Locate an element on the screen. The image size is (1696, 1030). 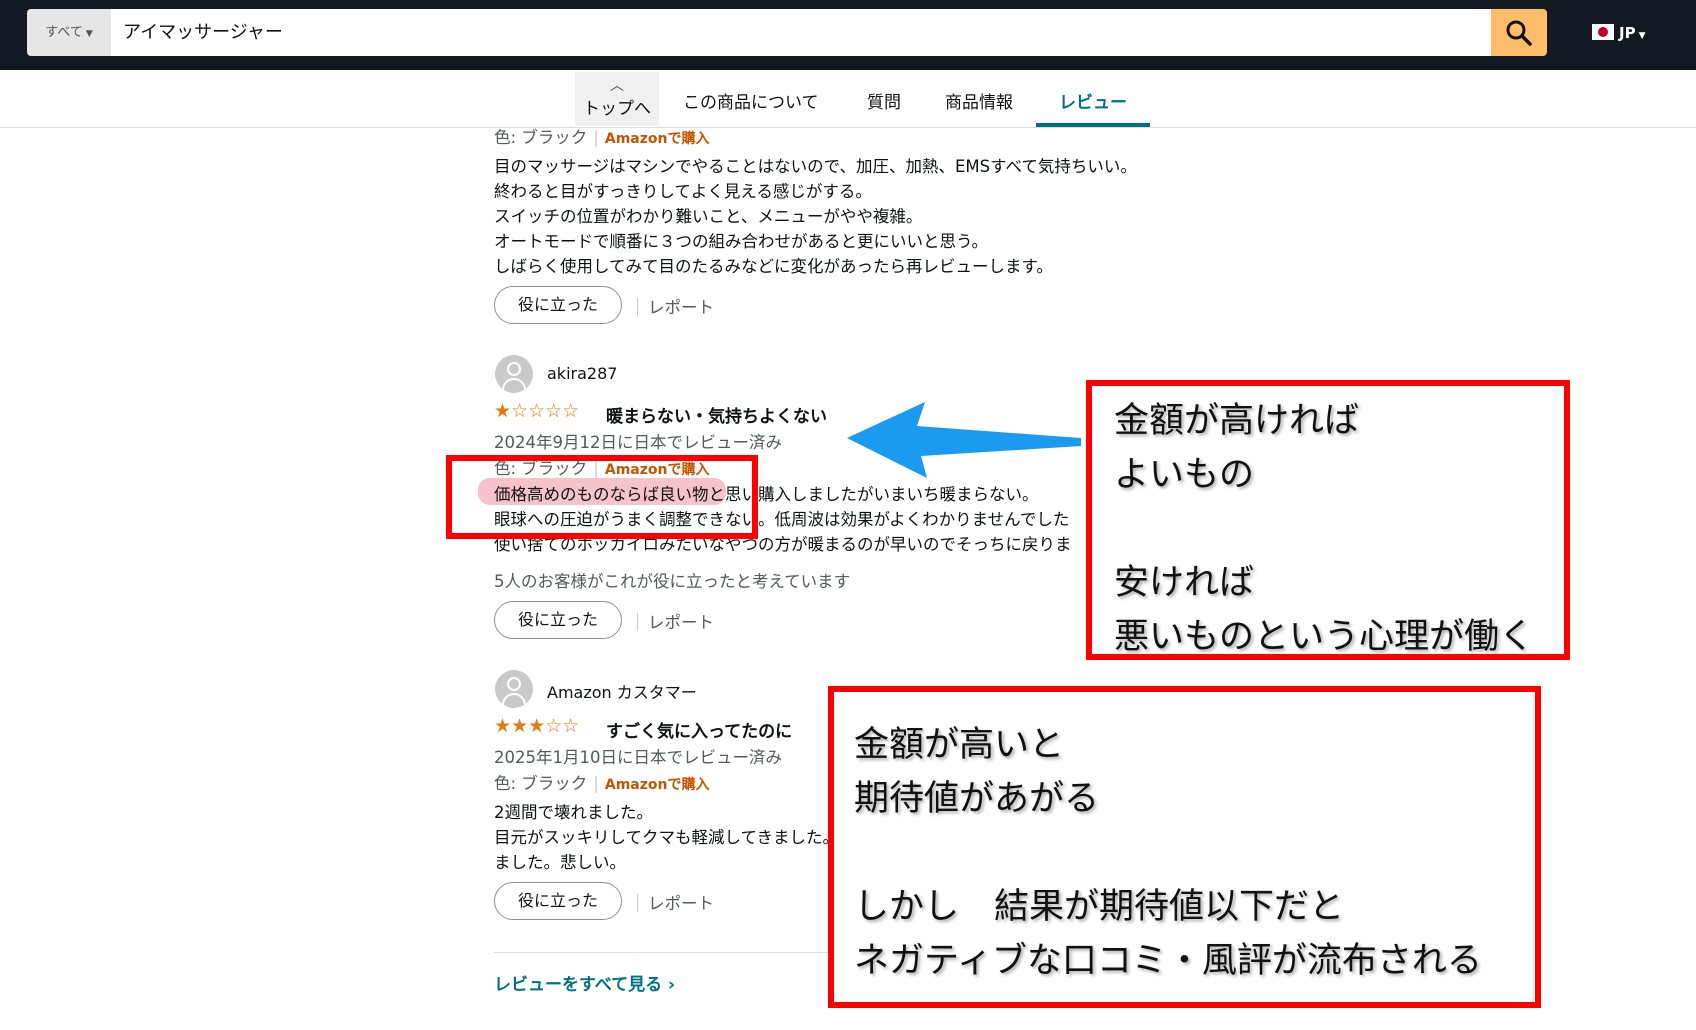
reviewer-name: akira287 is located at coordinates (582, 373).